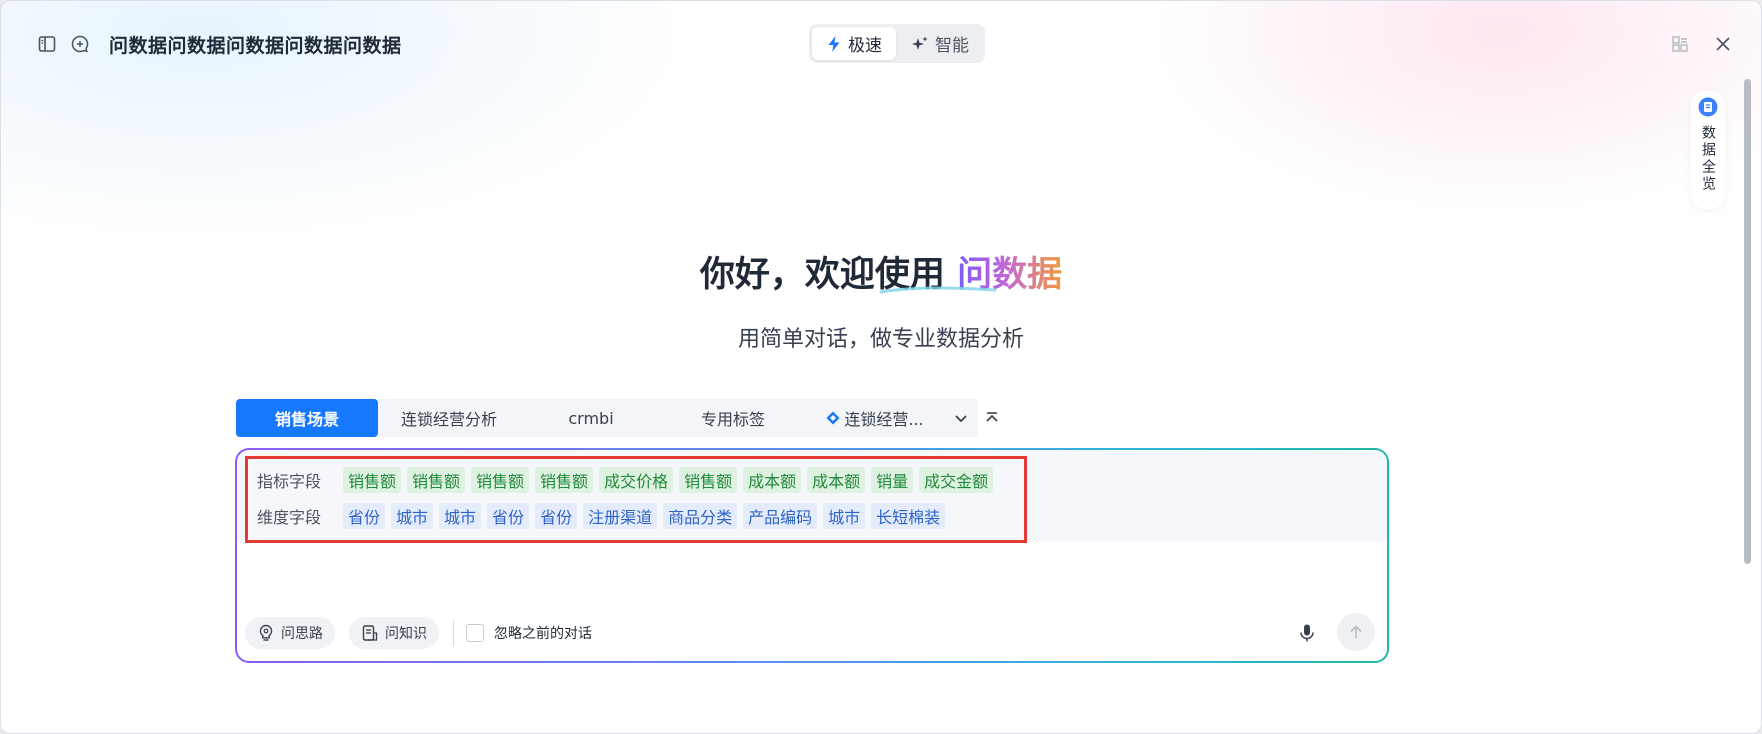 The height and width of the screenshot is (734, 1762). I want to click on ask-idea-button: 问思路, so click(290, 633).